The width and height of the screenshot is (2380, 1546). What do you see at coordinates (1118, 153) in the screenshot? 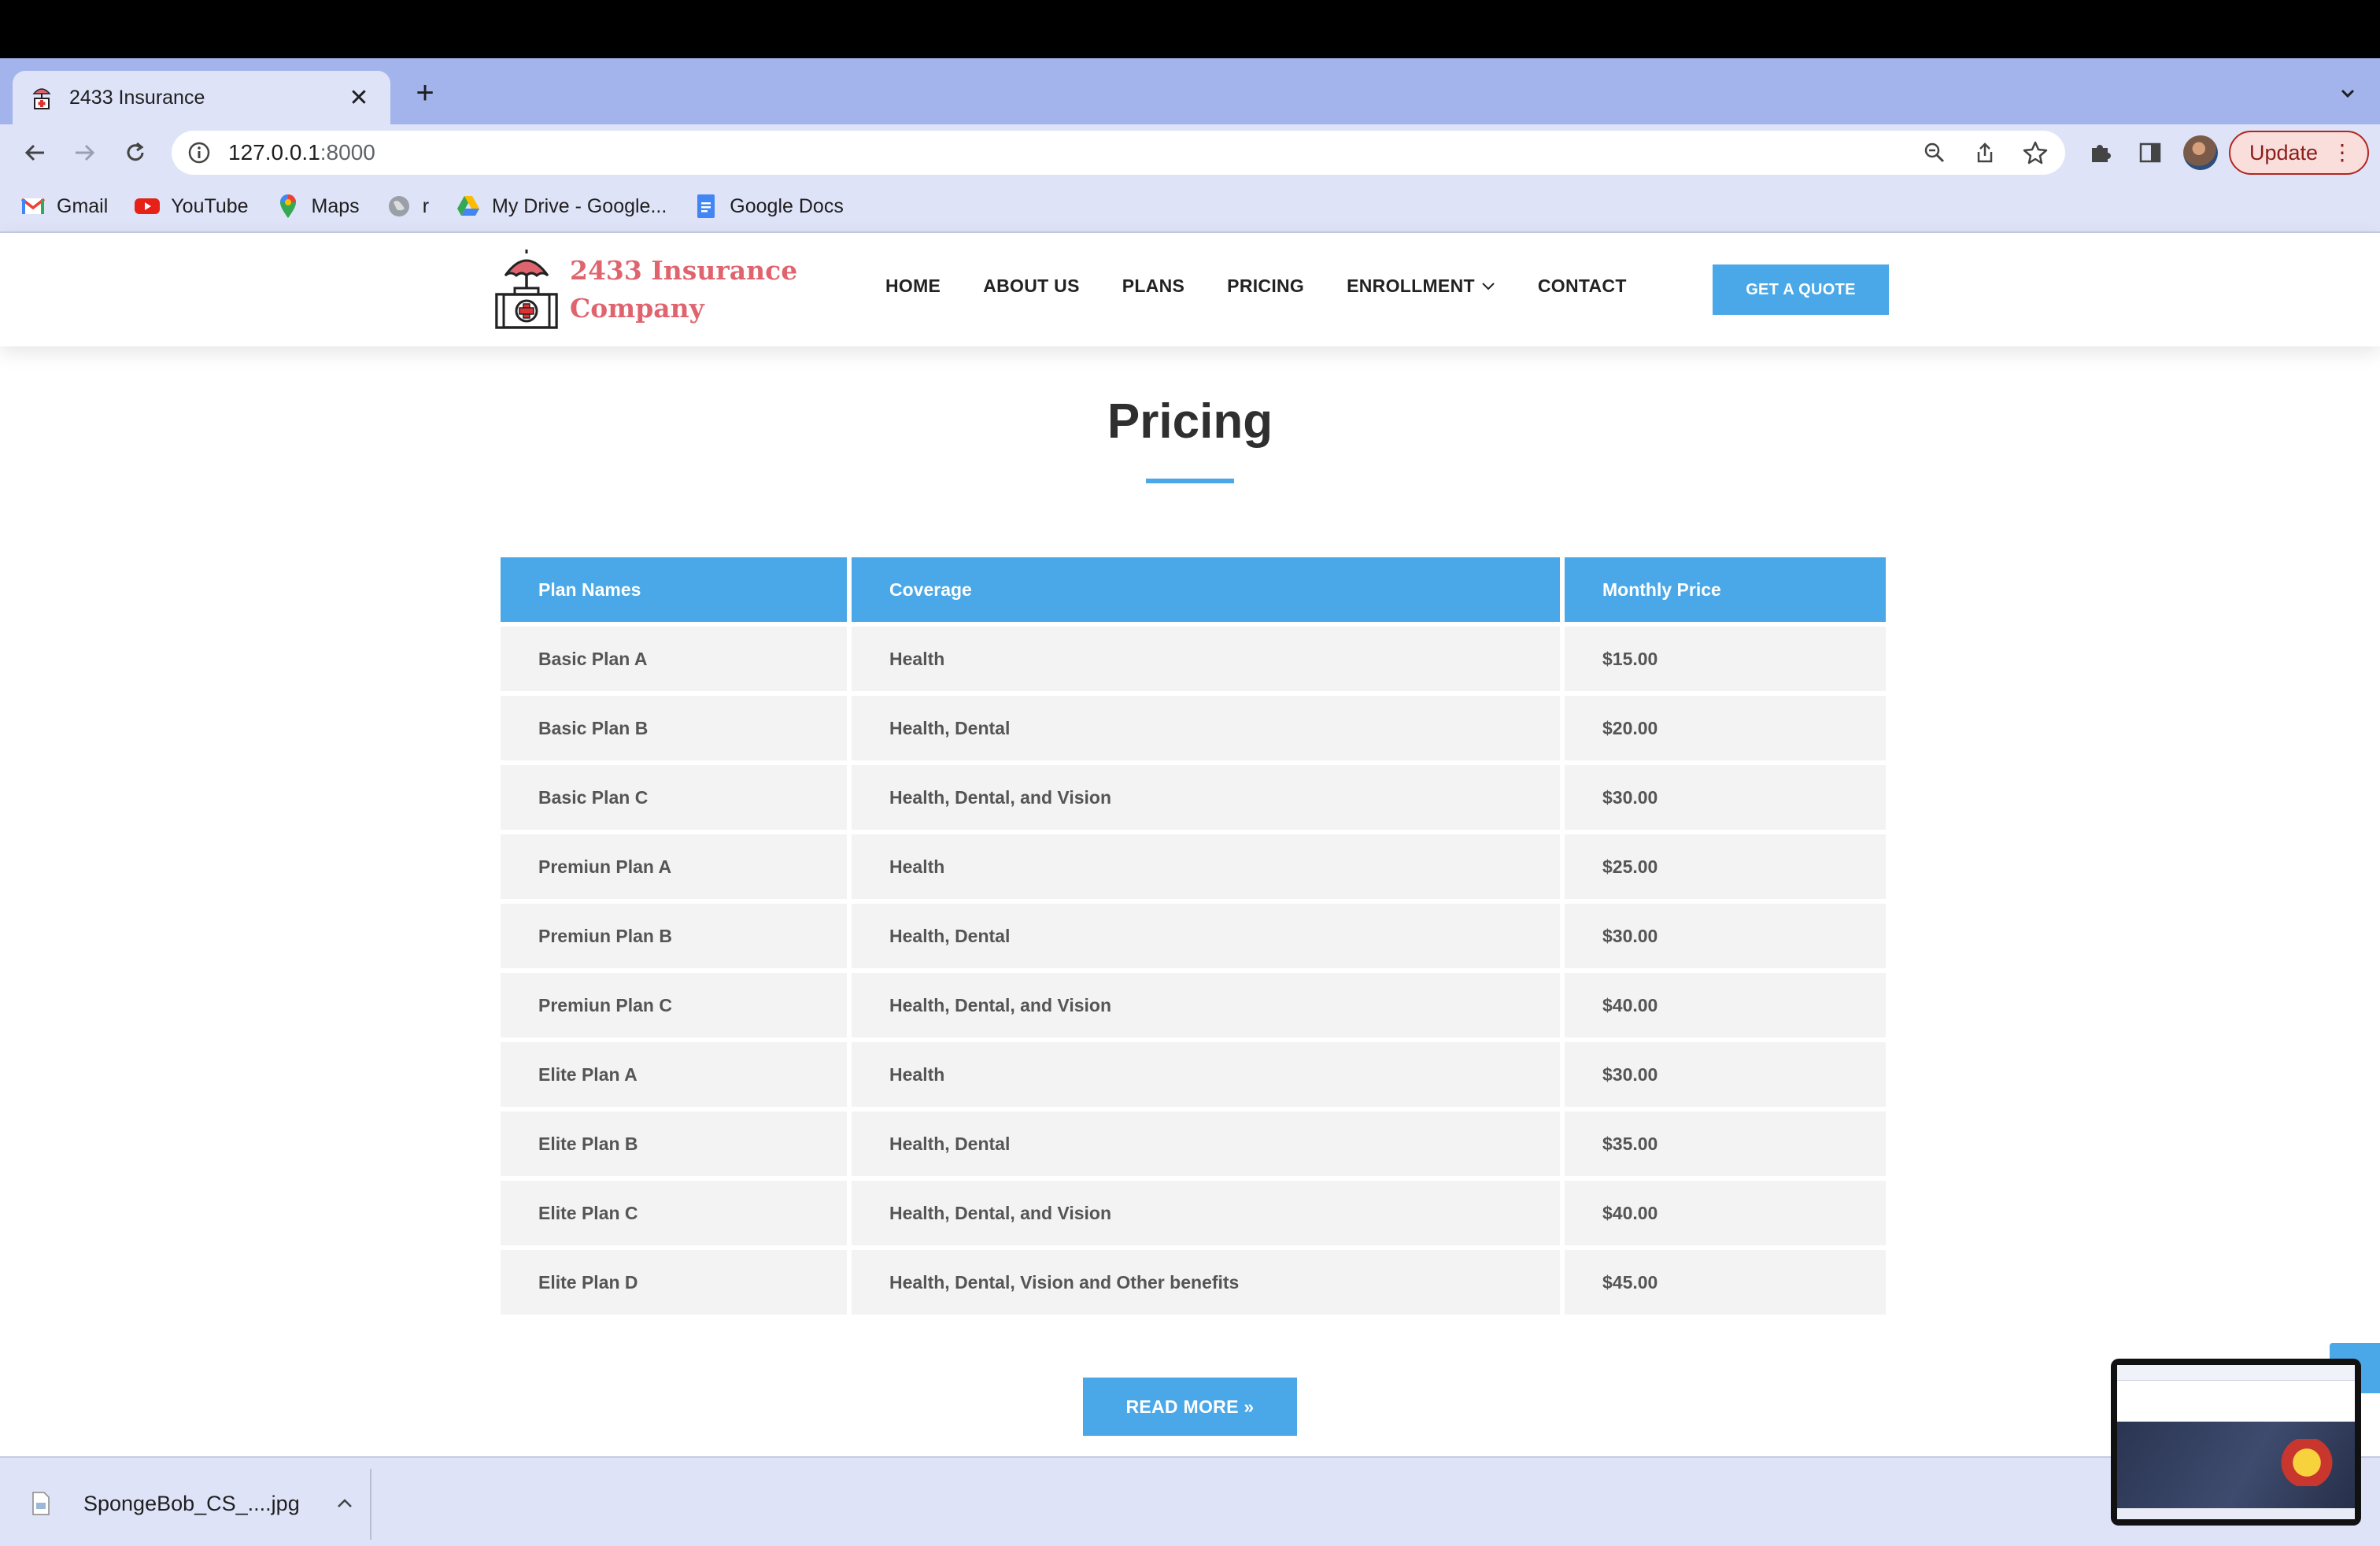
I see `address-bar: 127.0.0.1 :8000` at bounding box center [1118, 153].